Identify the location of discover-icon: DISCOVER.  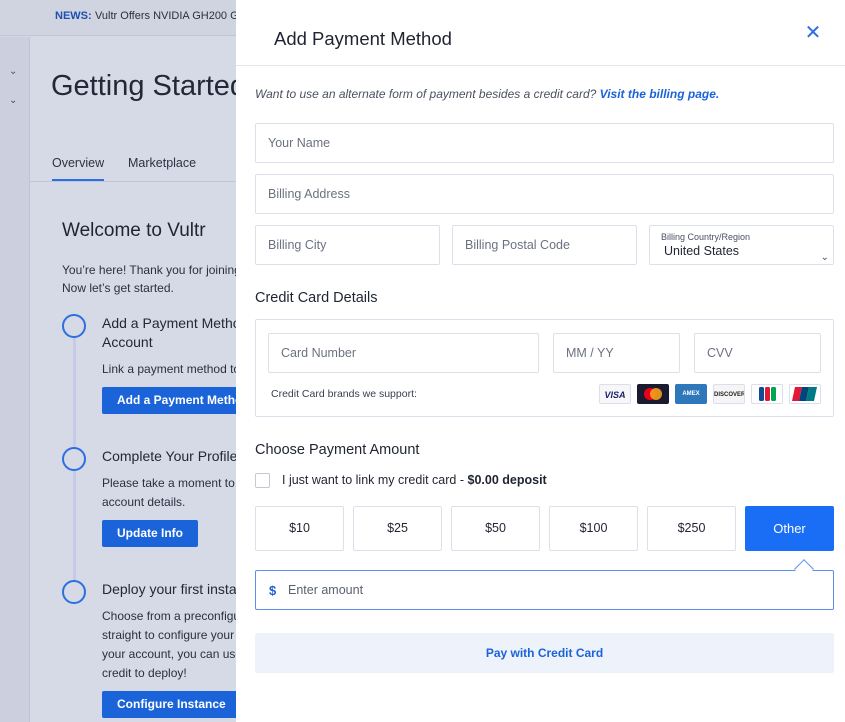
(729, 394).